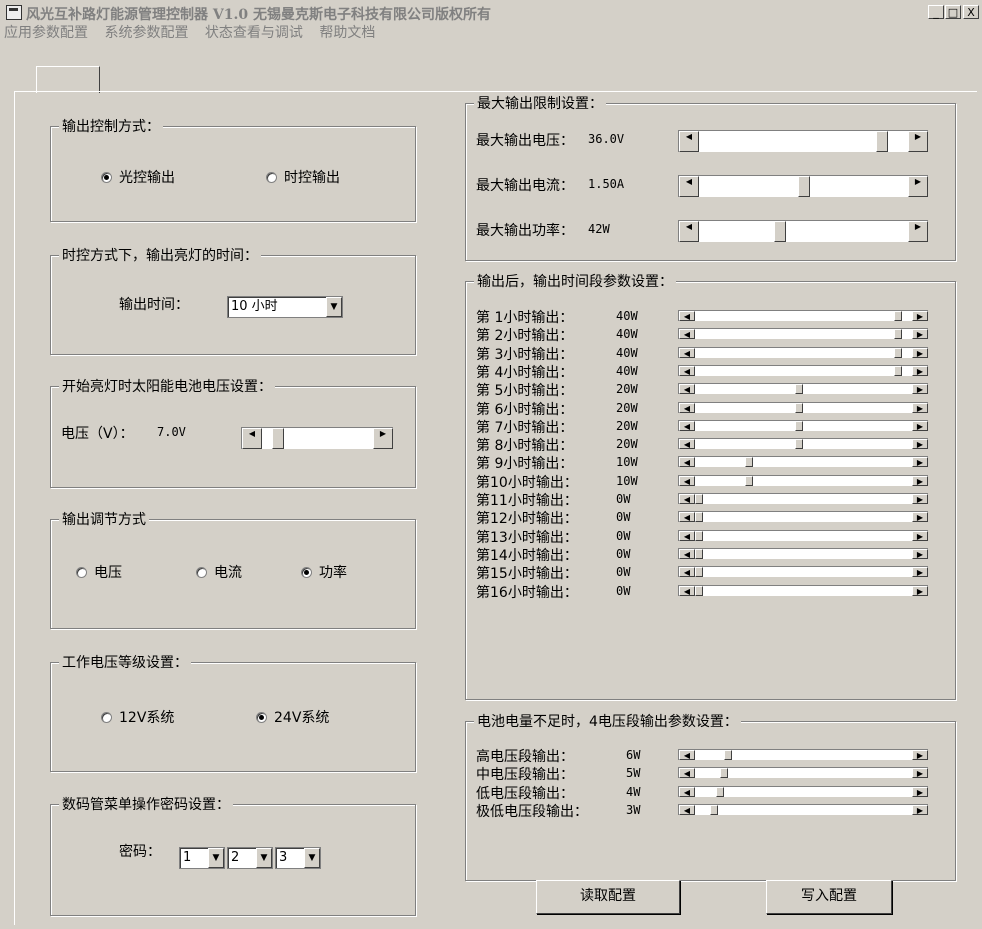 The width and height of the screenshot is (982, 929). I want to click on voltage-slider: ◀ ▶, so click(317, 438).